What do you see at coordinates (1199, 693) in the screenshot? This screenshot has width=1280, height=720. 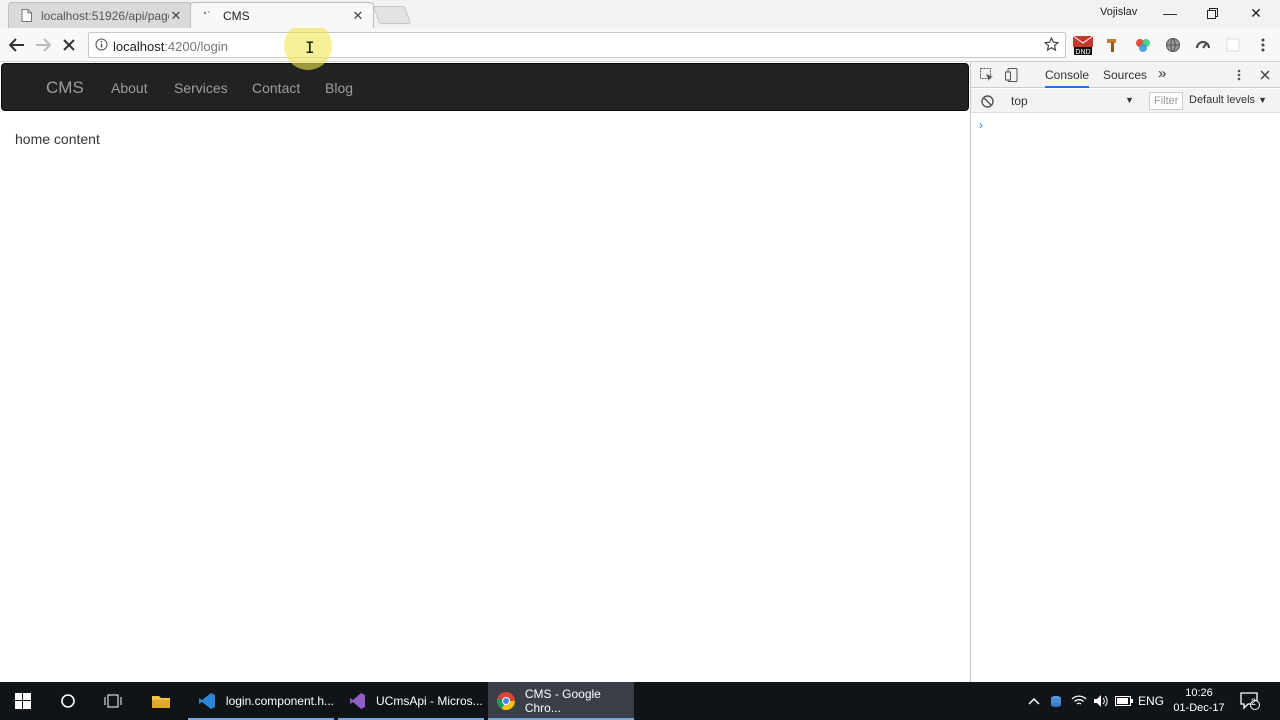 I see `clock-time: 10:26` at bounding box center [1199, 693].